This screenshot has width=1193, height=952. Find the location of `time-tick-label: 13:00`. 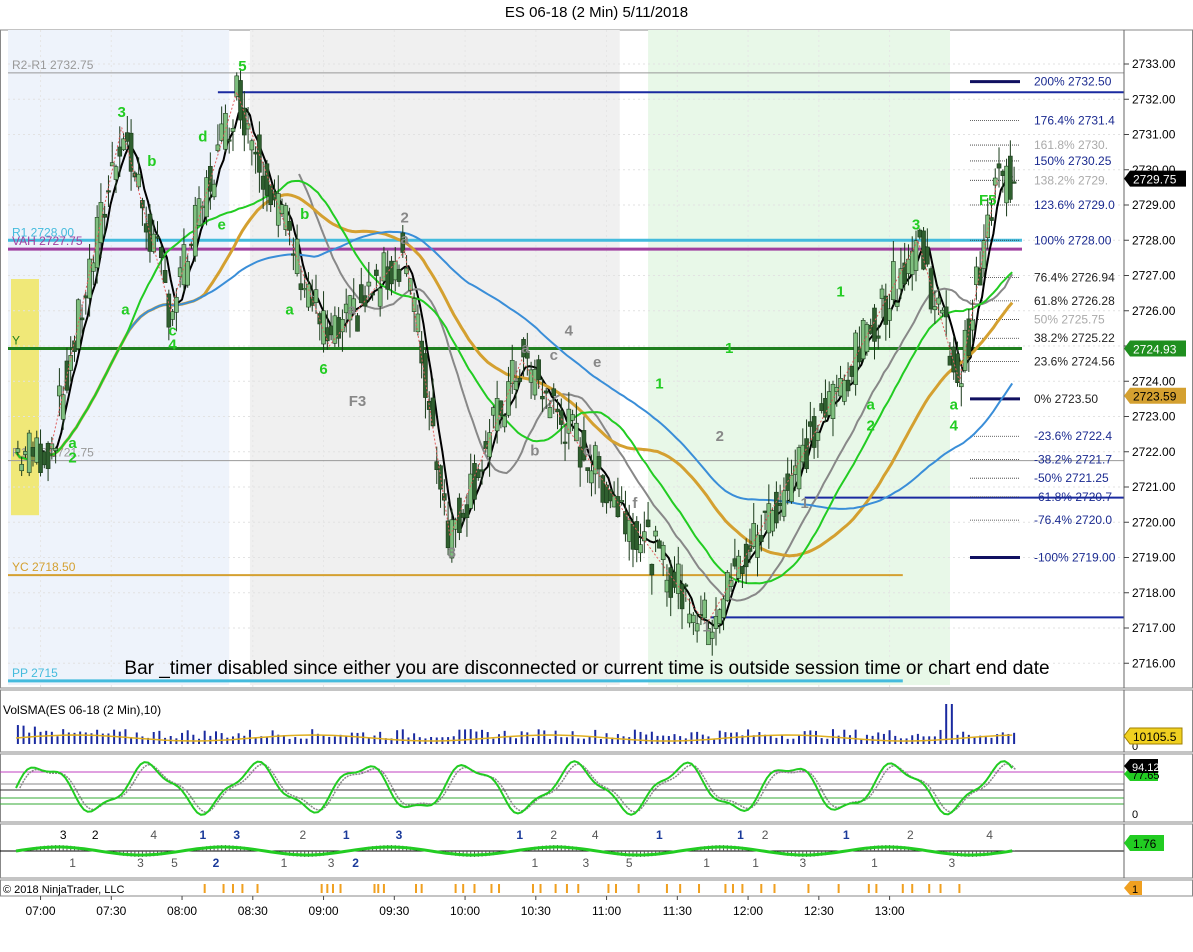

time-tick-label: 13:00 is located at coordinates (890, 911).